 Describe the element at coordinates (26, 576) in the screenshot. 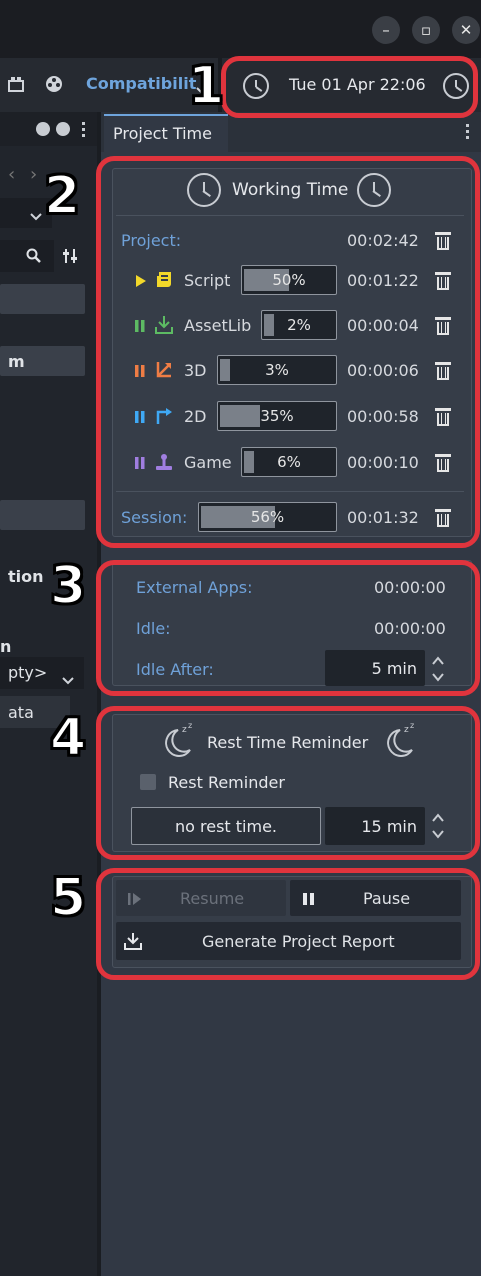

I see `left-partial-text: tion` at that location.